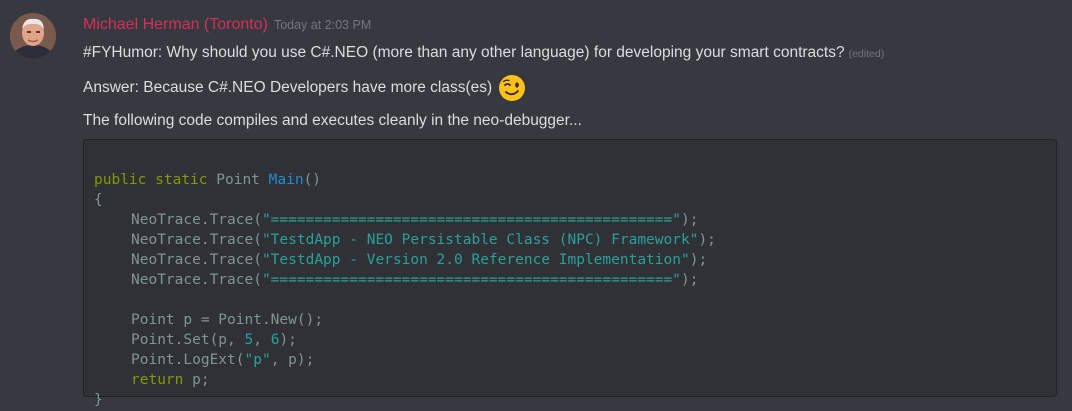 The image size is (1072, 411). I want to click on code-line: Point.LogExt("p", p);, so click(223, 360).